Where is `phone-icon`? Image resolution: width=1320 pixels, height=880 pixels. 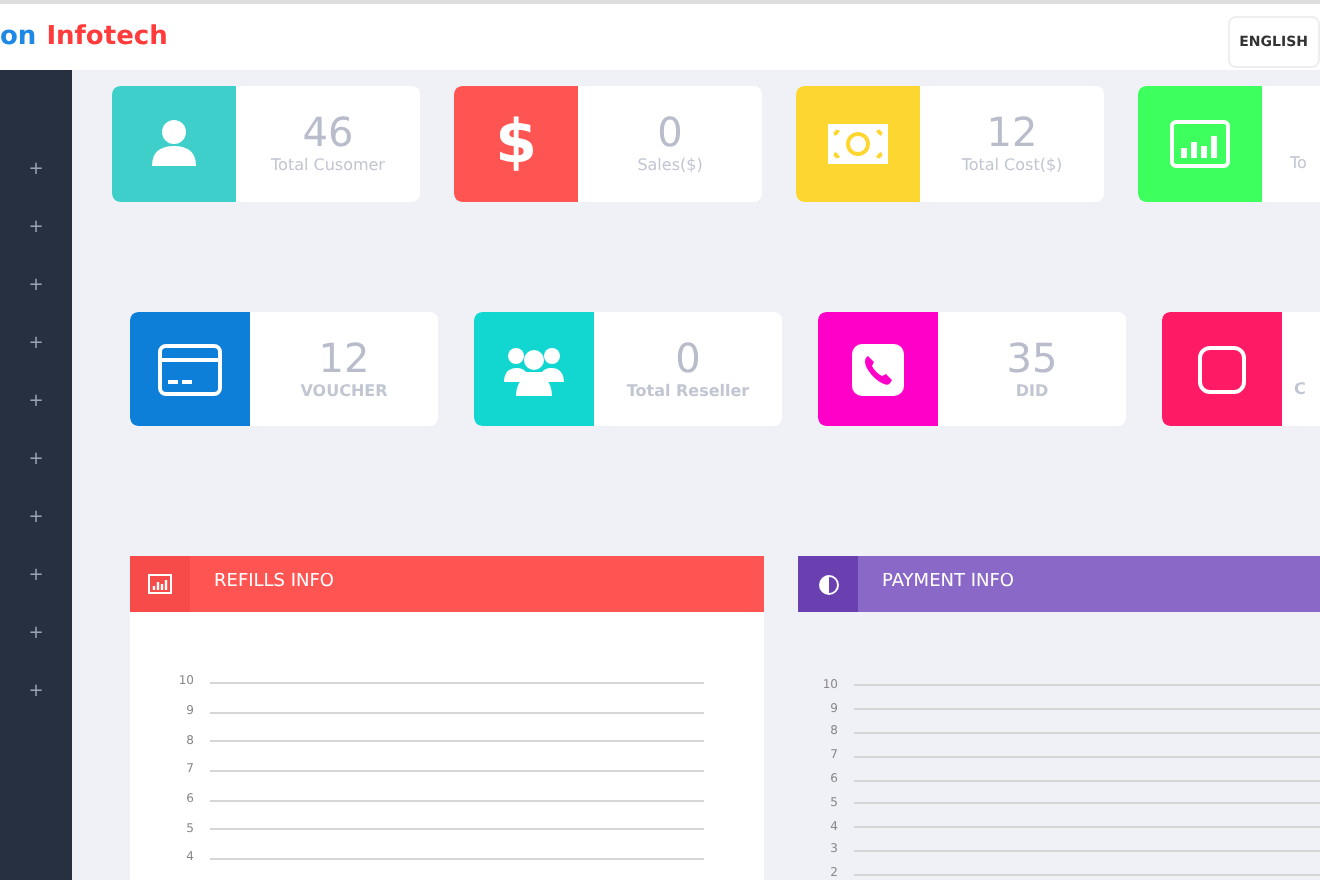 phone-icon is located at coordinates (878, 369).